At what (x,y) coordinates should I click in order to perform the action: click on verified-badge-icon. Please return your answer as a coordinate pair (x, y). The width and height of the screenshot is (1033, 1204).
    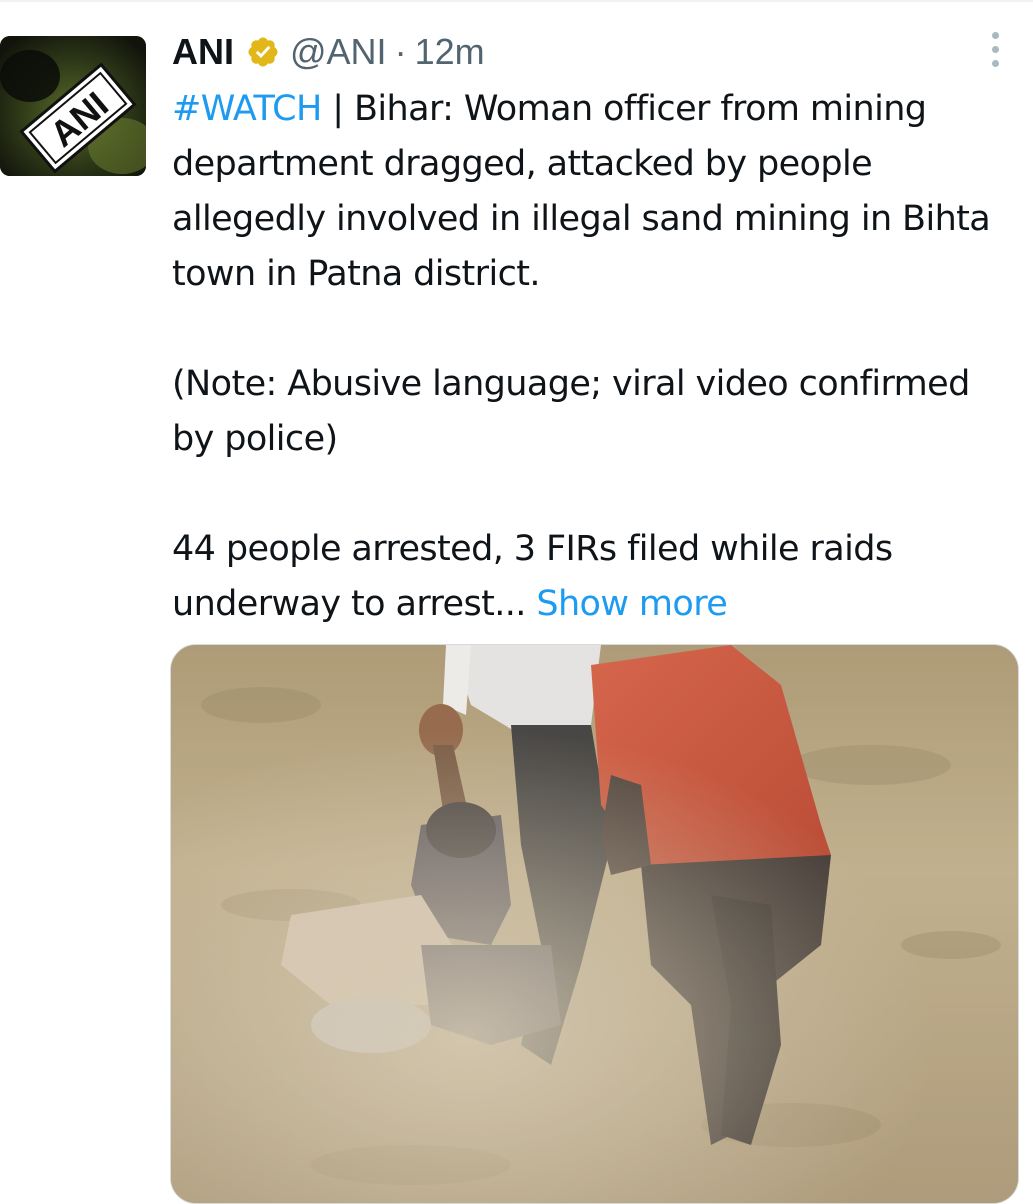
    Looking at the image, I should click on (263, 52).